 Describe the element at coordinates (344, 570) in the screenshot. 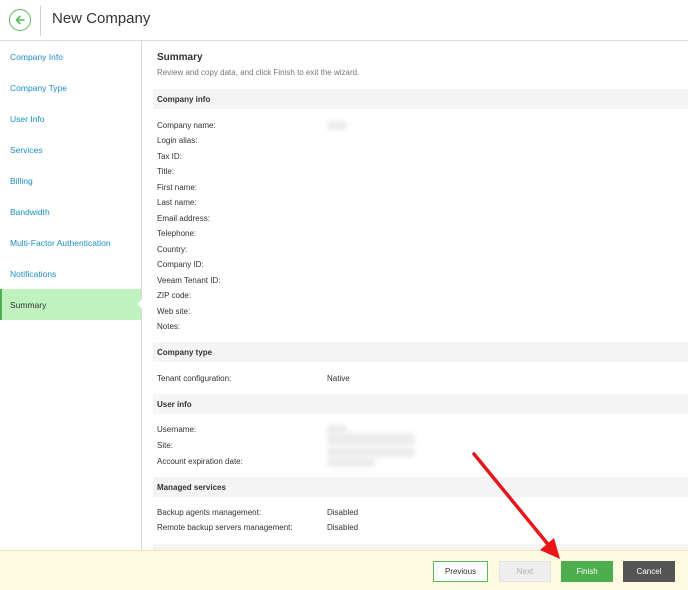

I see `wizard-footer: Previous Next Finish Cancel` at that location.